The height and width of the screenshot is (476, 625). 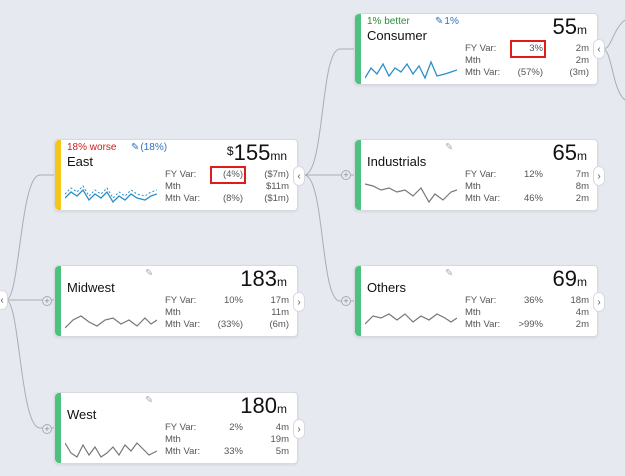 I want to click on add-industrials-icon: +, so click(x=346, y=175).